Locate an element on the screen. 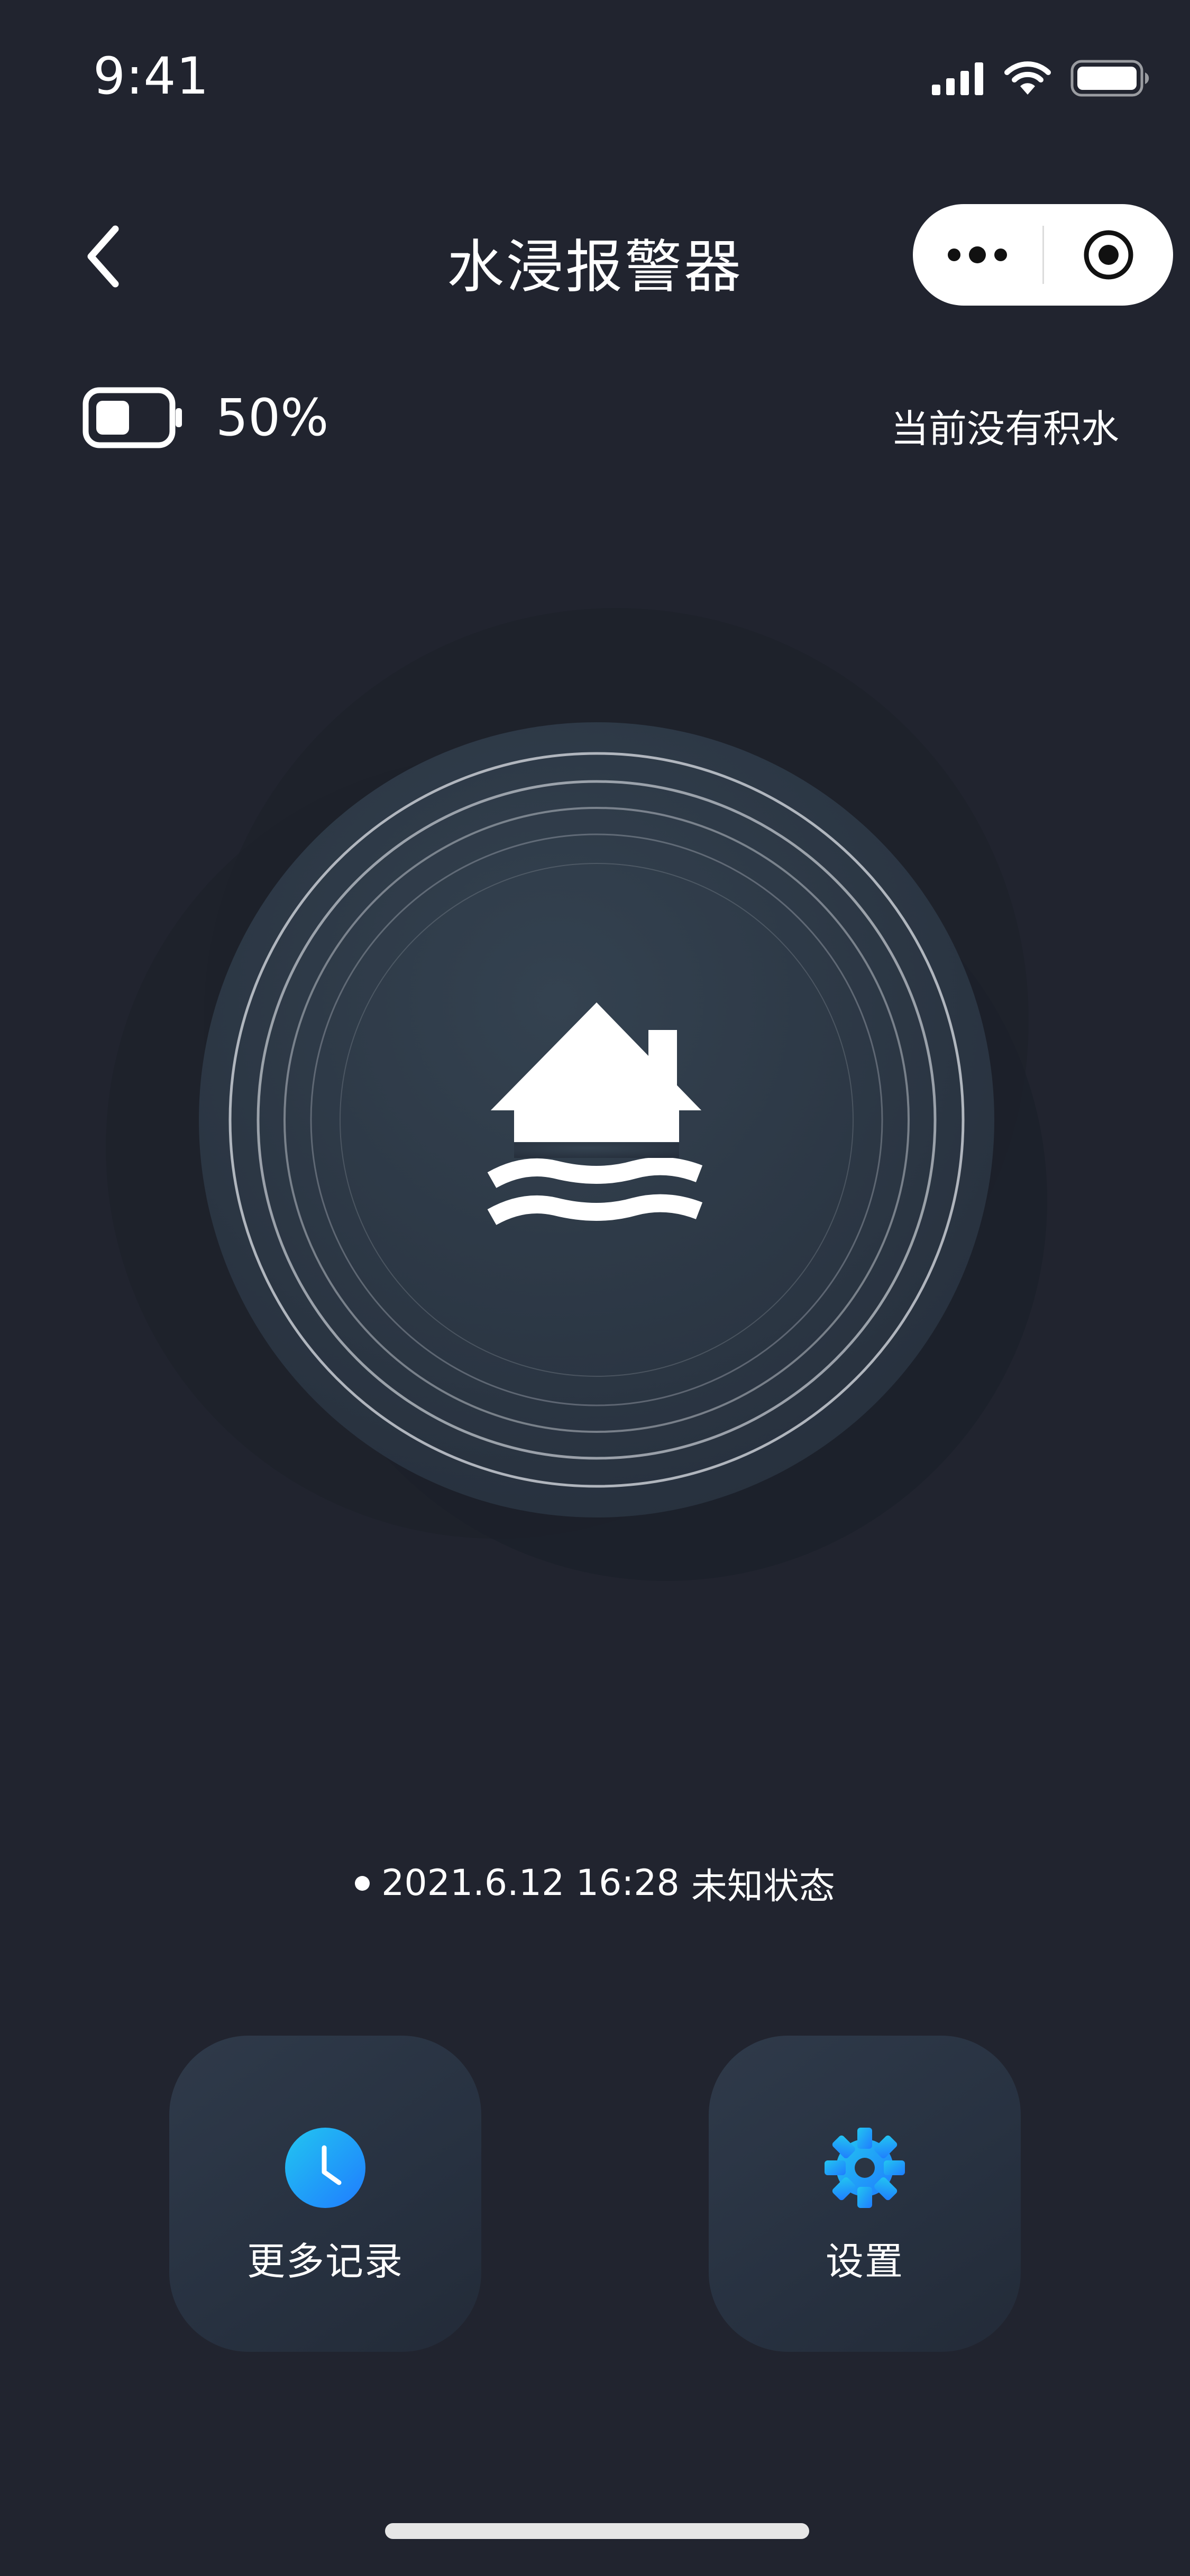  more-dots-icon is located at coordinates (978, 254).